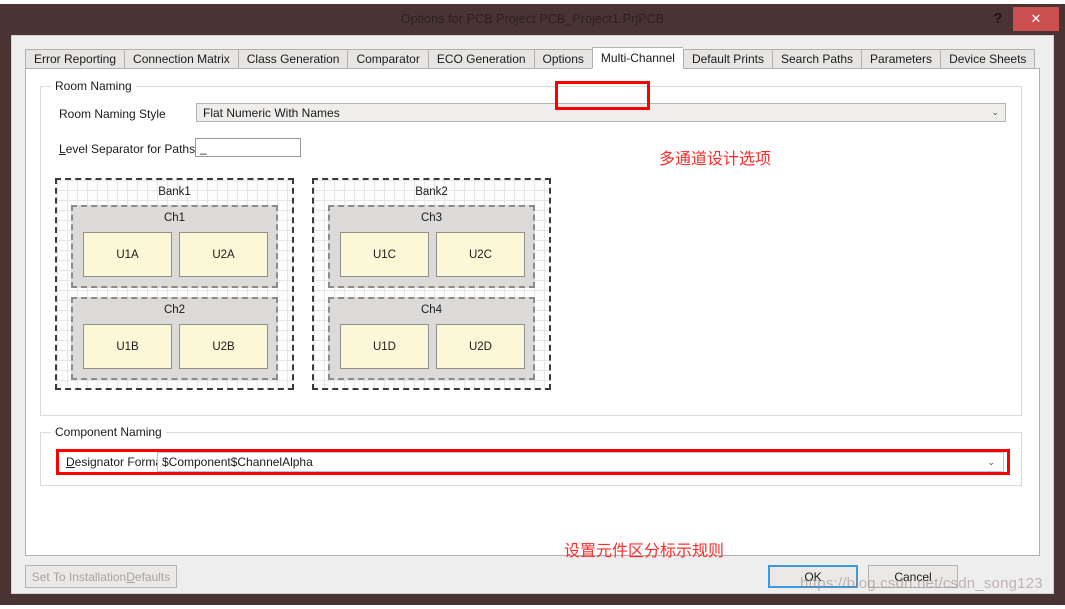  Describe the element at coordinates (70, 462) in the screenshot. I see `designator-format-accel: D` at that location.